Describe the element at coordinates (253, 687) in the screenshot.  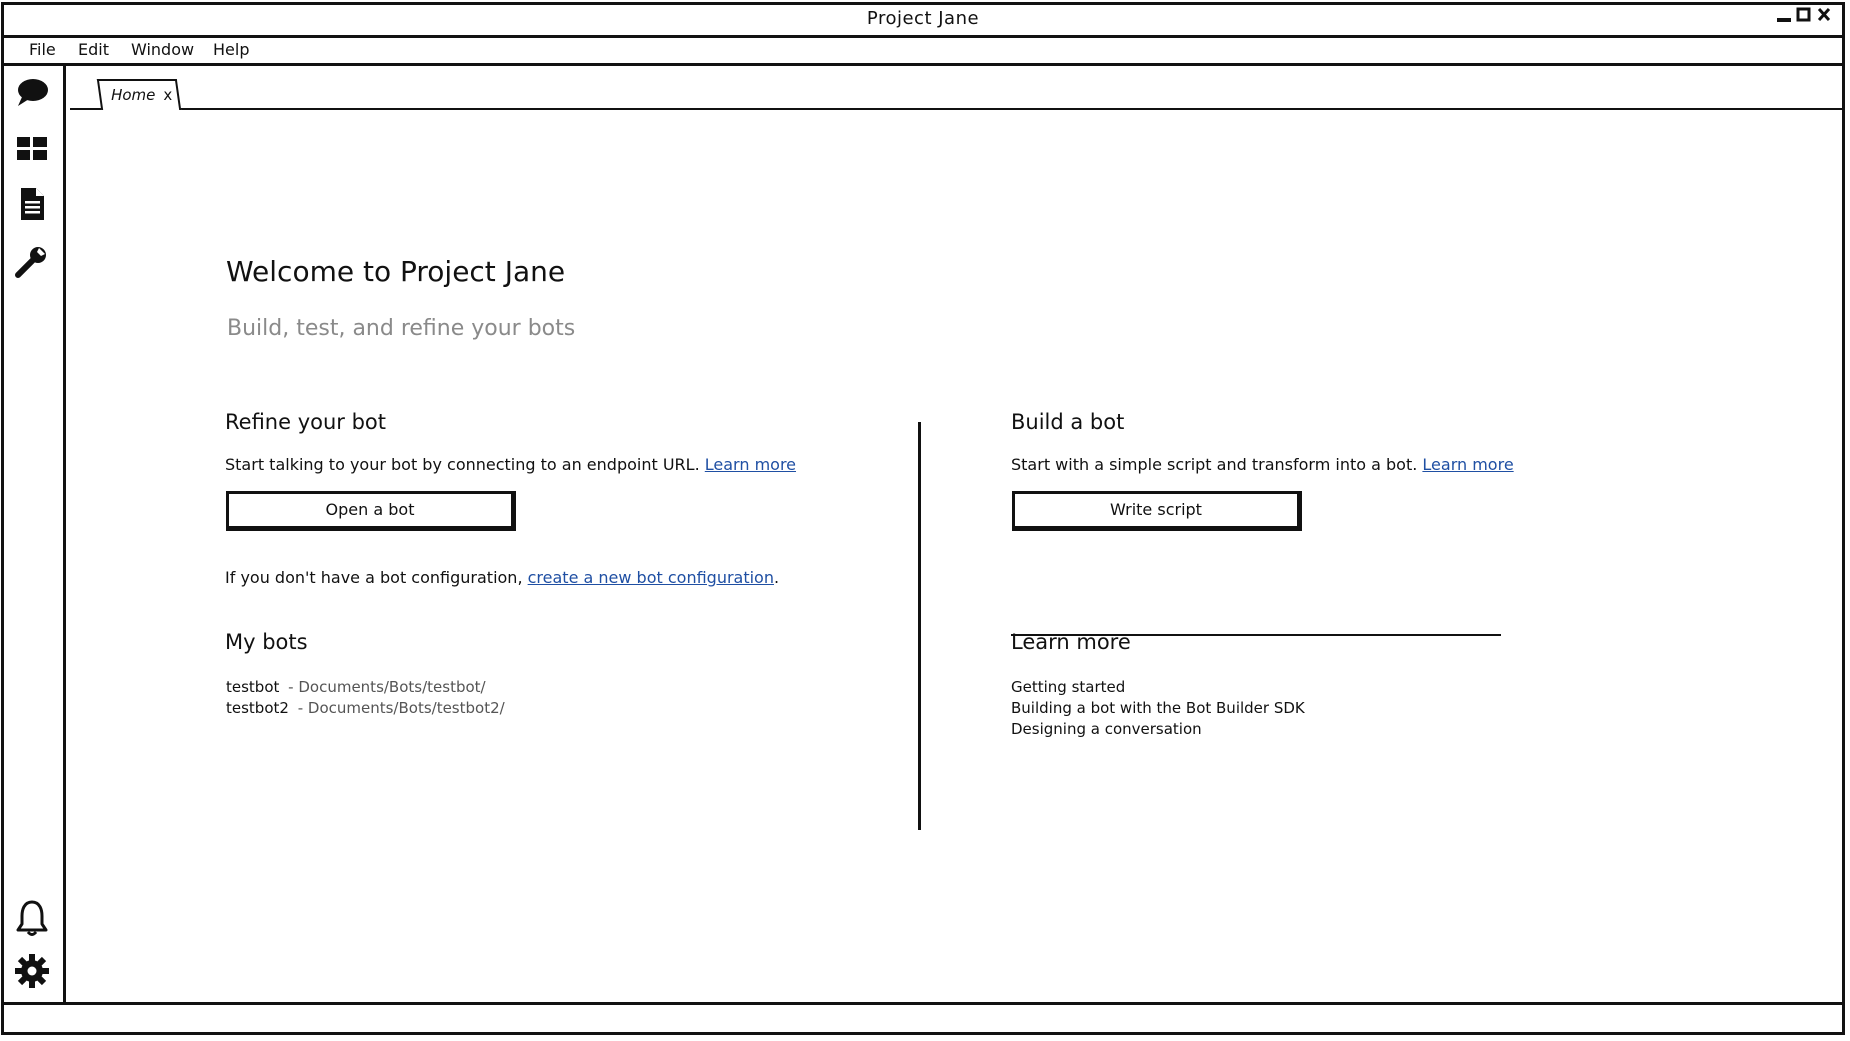
I see `bot-name: testbot` at that location.